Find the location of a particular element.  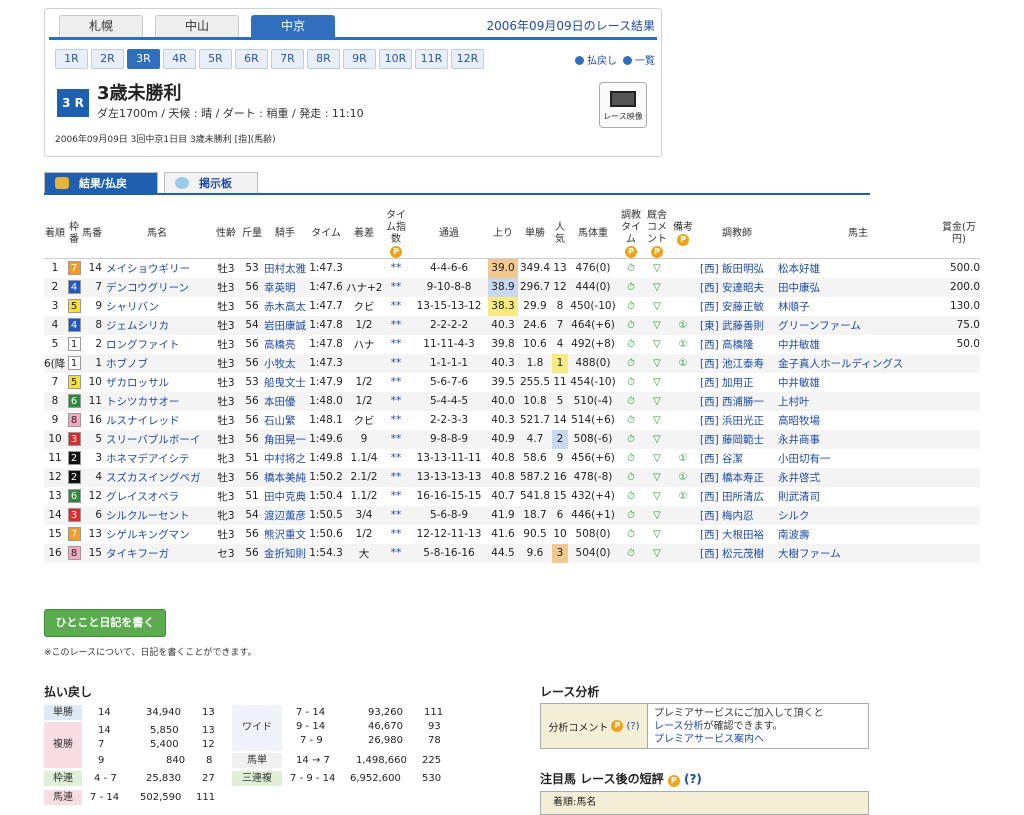

cell-trainer-link: [西] 藤岡範士 is located at coordinates (732, 440).